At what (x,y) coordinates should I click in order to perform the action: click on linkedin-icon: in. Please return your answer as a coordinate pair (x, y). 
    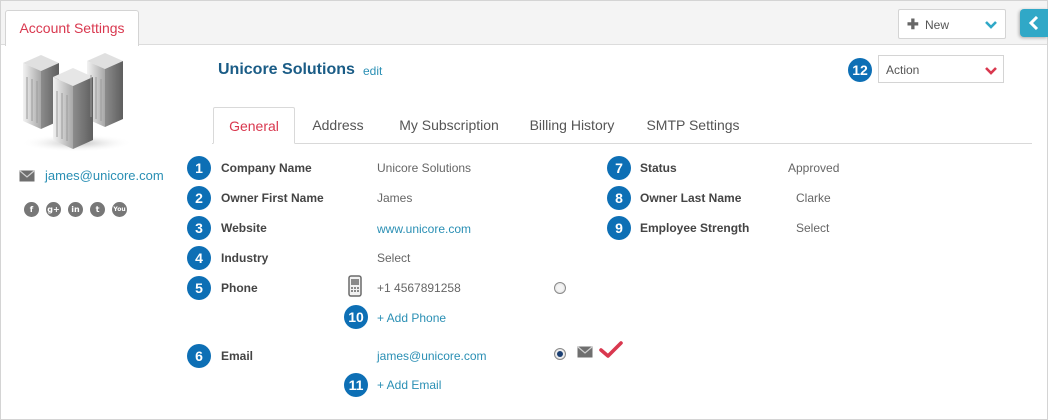
    Looking at the image, I should click on (75, 209).